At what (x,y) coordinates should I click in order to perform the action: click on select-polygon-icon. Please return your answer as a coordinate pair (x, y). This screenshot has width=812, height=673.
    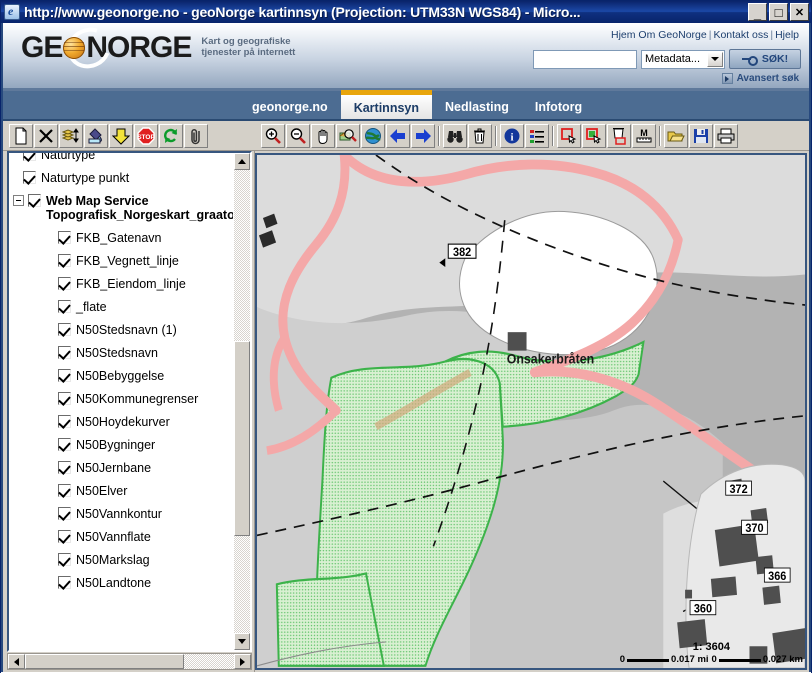
    Looking at the image, I should click on (594, 135).